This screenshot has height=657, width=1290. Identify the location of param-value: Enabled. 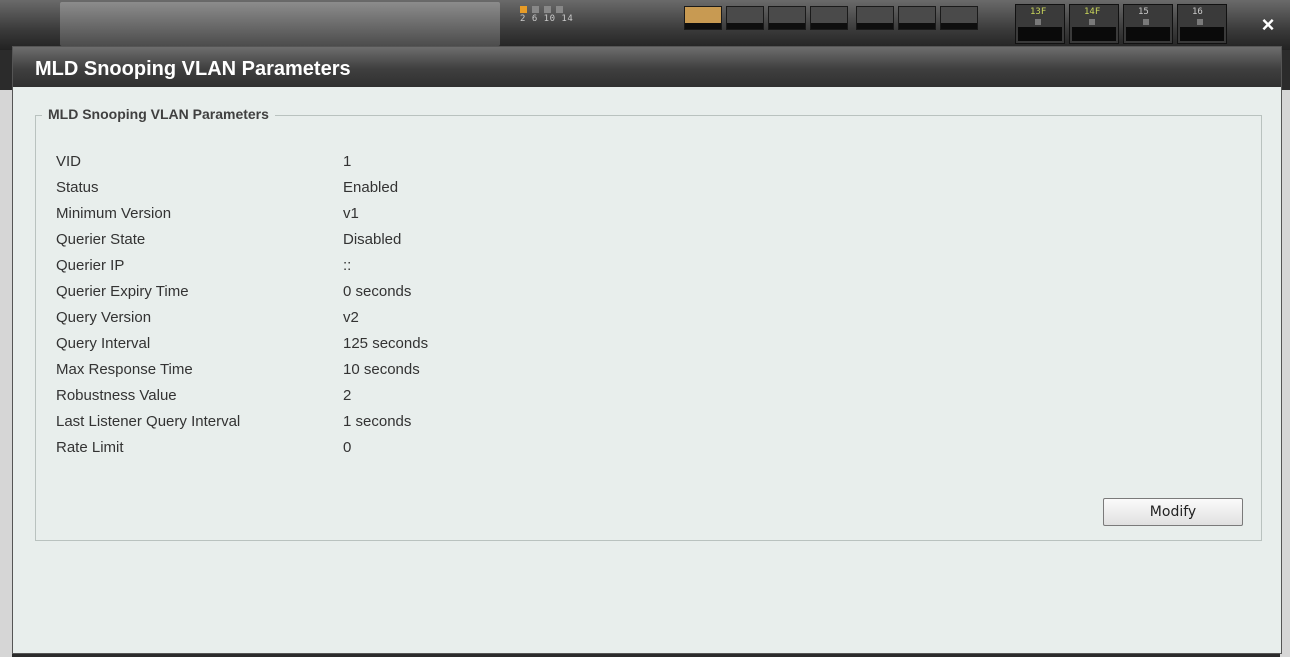
(371, 187).